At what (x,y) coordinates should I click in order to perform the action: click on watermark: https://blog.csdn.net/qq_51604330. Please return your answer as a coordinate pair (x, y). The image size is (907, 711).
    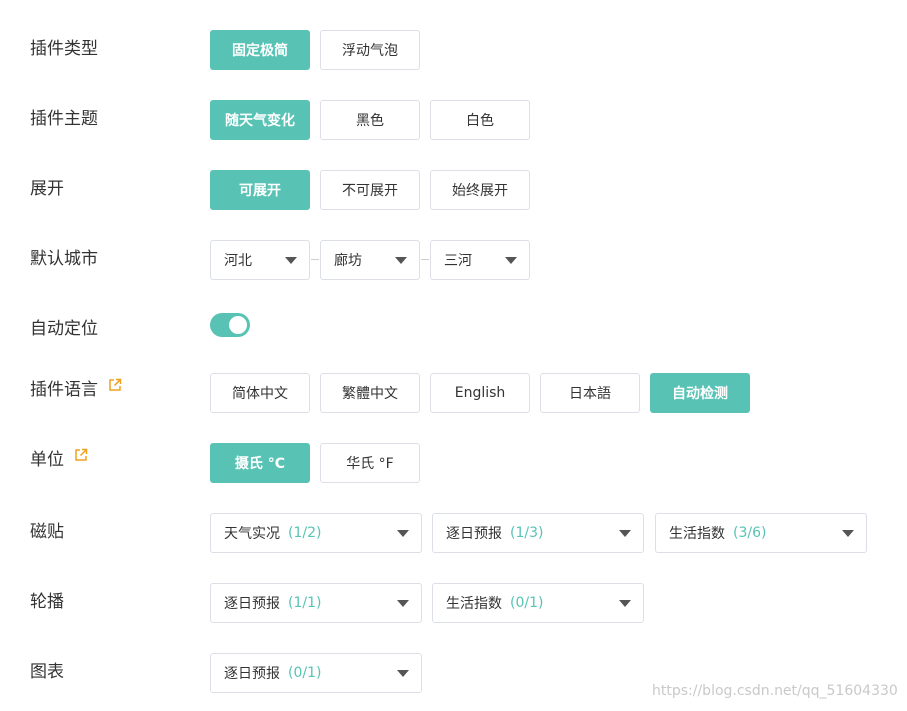
    Looking at the image, I should click on (775, 691).